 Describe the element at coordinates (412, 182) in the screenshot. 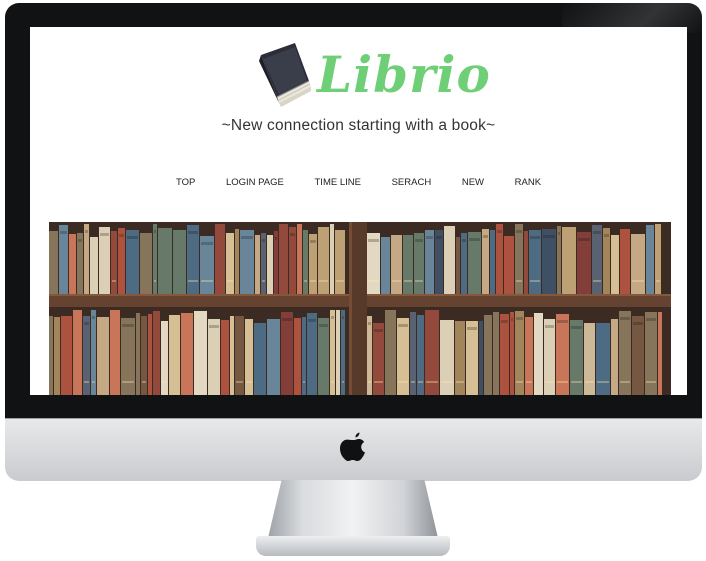

I see `nav-item-search: SERACH` at that location.